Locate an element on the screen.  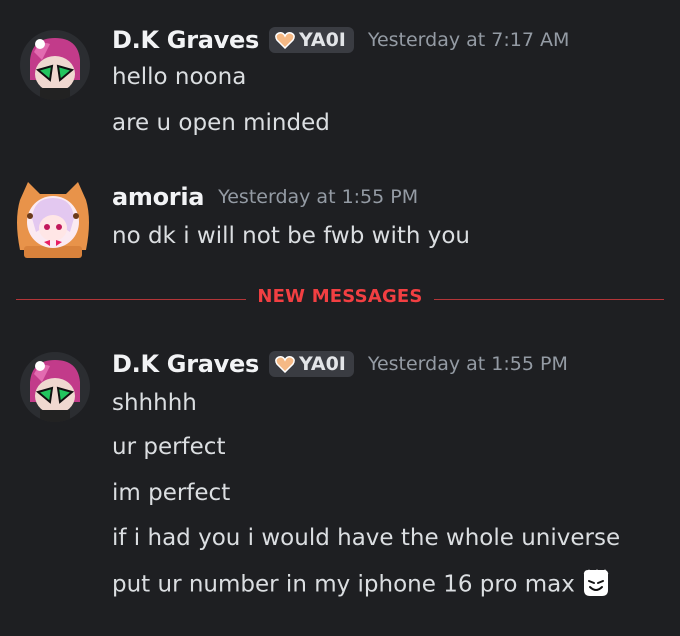
message-line: hello noona is located at coordinates (179, 77).